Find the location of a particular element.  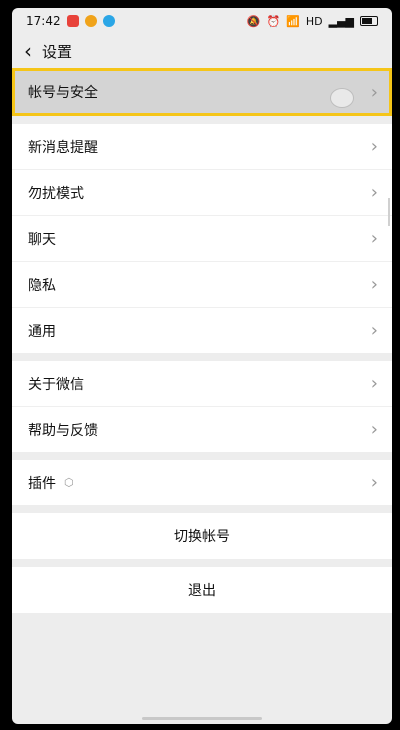

notification-app-icon is located at coordinates (72, 21).